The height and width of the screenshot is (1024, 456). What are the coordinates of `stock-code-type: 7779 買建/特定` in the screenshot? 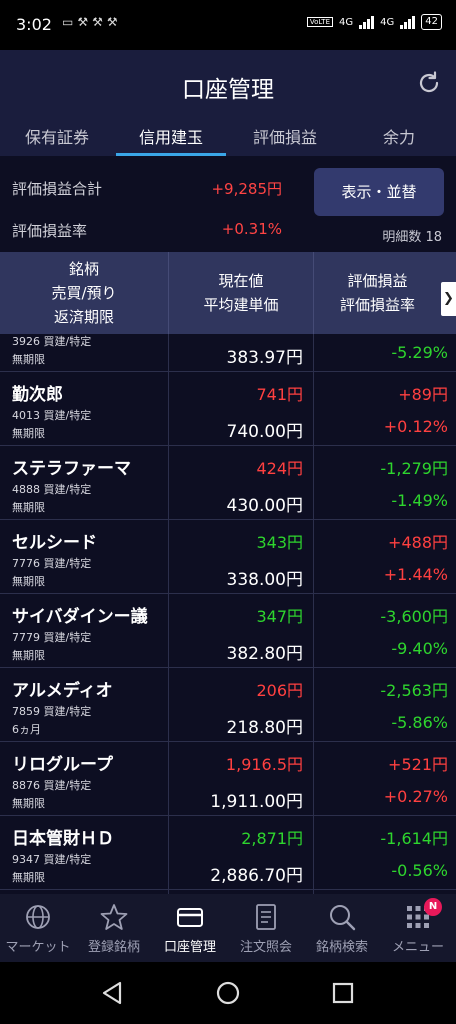 It's located at (52, 637).